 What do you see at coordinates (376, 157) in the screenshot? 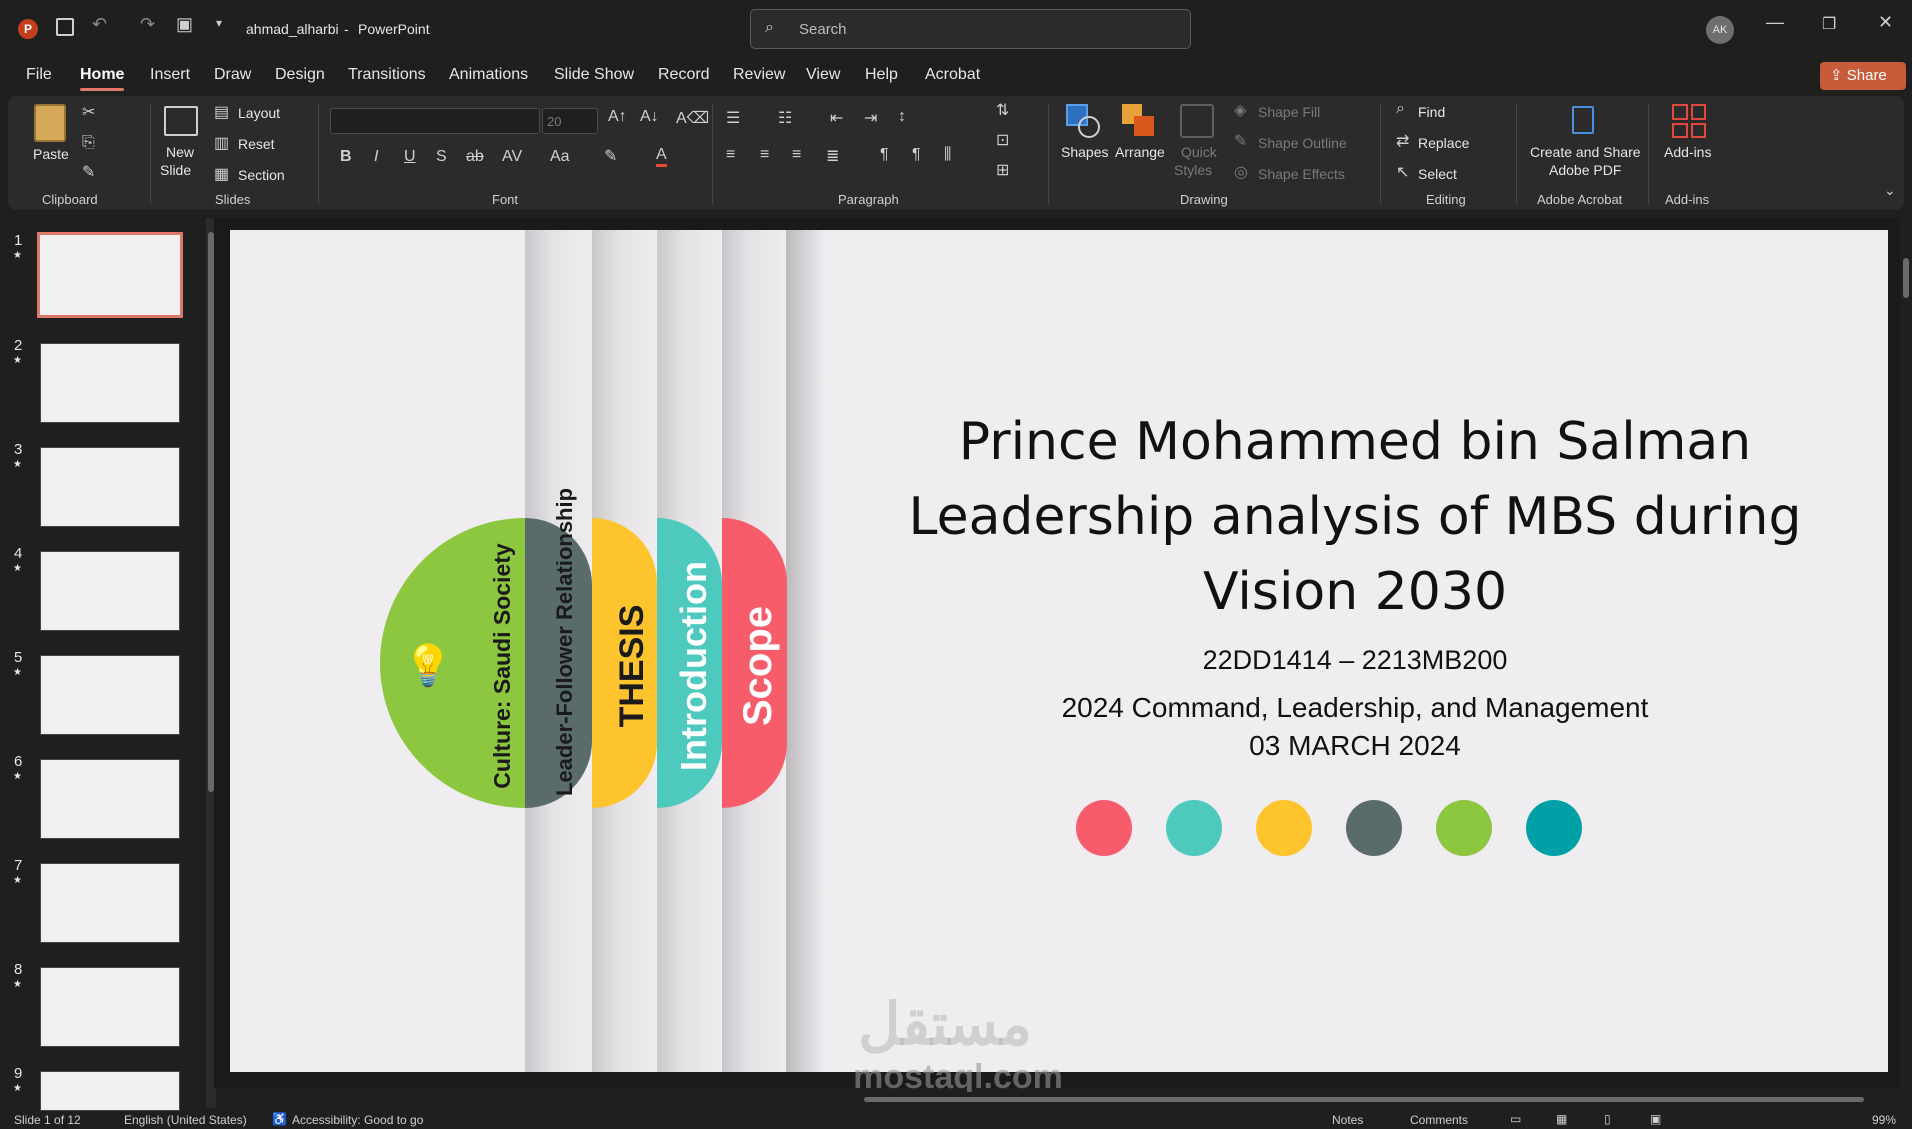
I see `italic-icon: I` at bounding box center [376, 157].